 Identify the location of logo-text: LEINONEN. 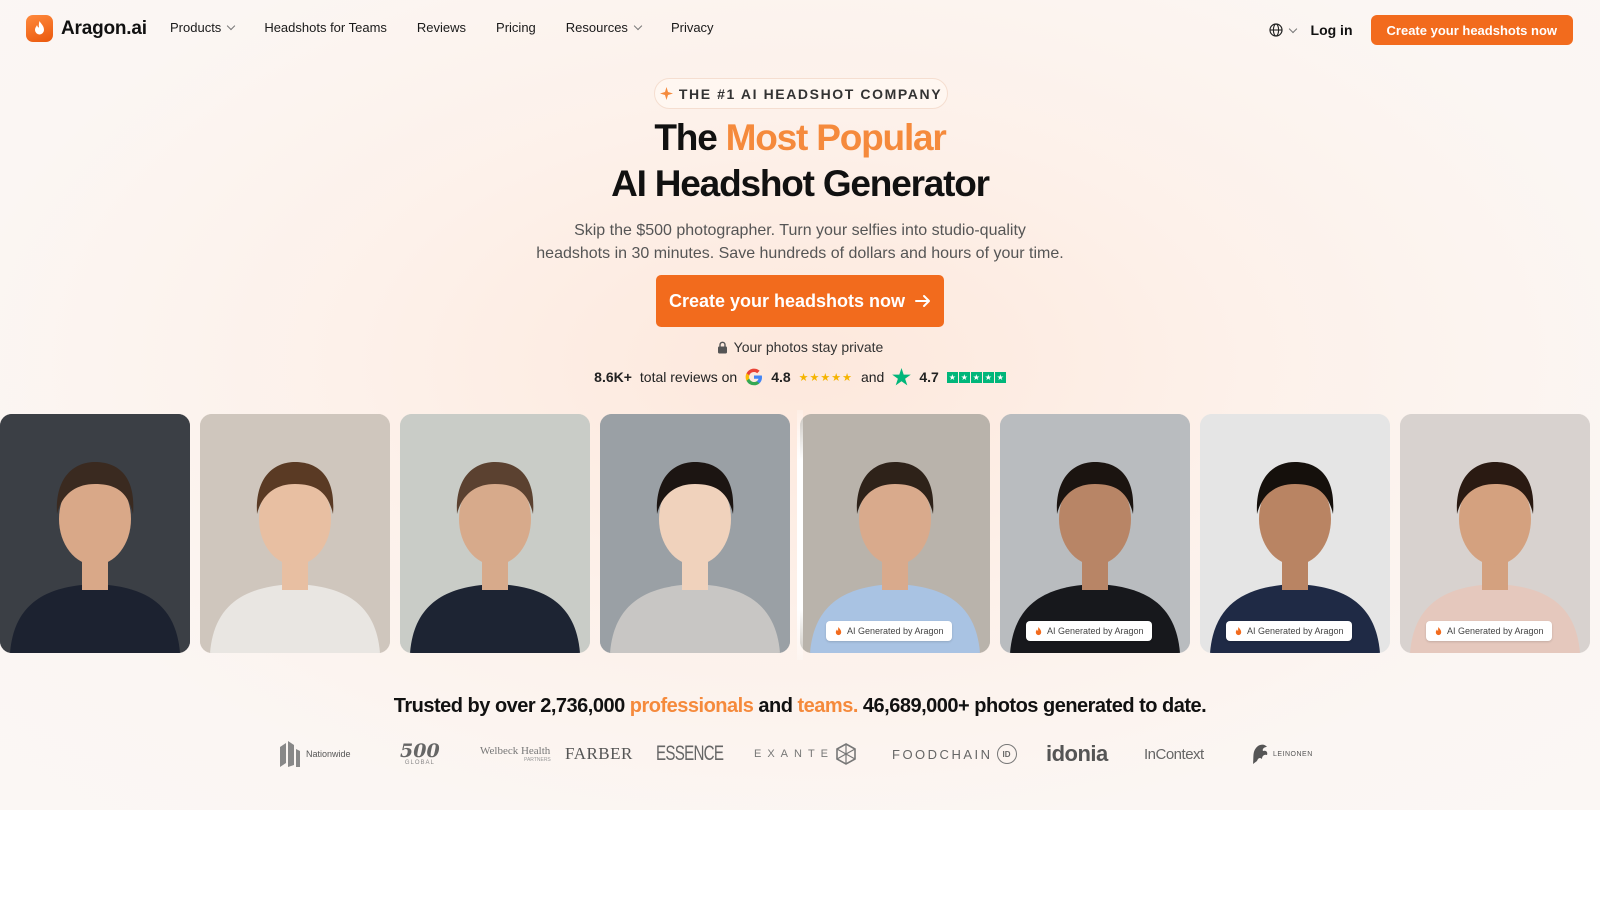
(1293, 754).